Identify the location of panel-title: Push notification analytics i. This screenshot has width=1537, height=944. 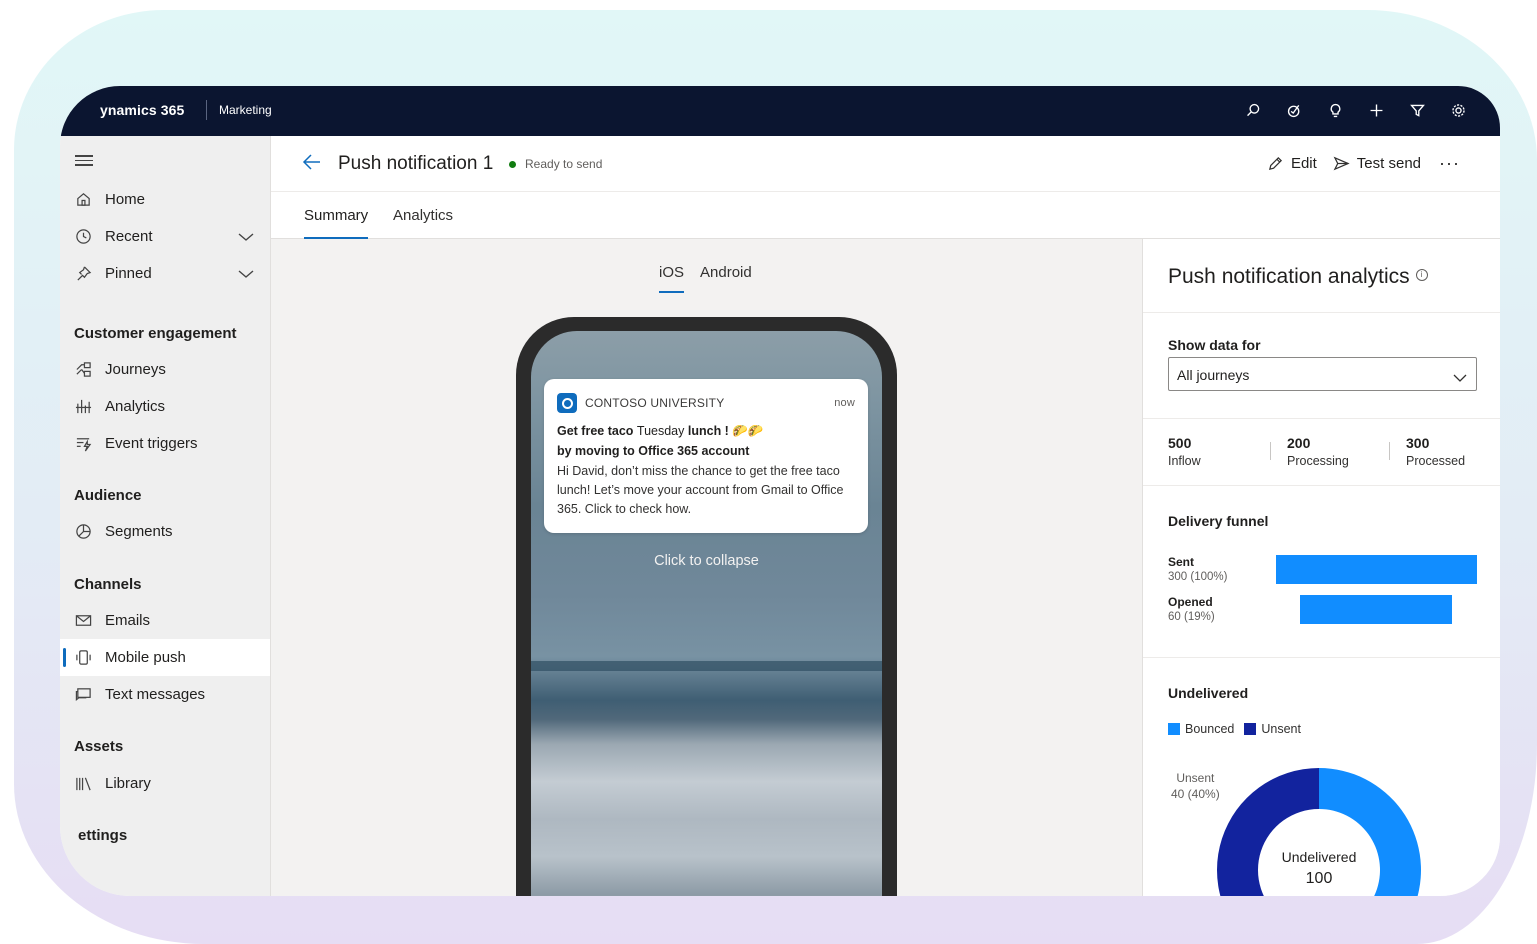
(1298, 277).